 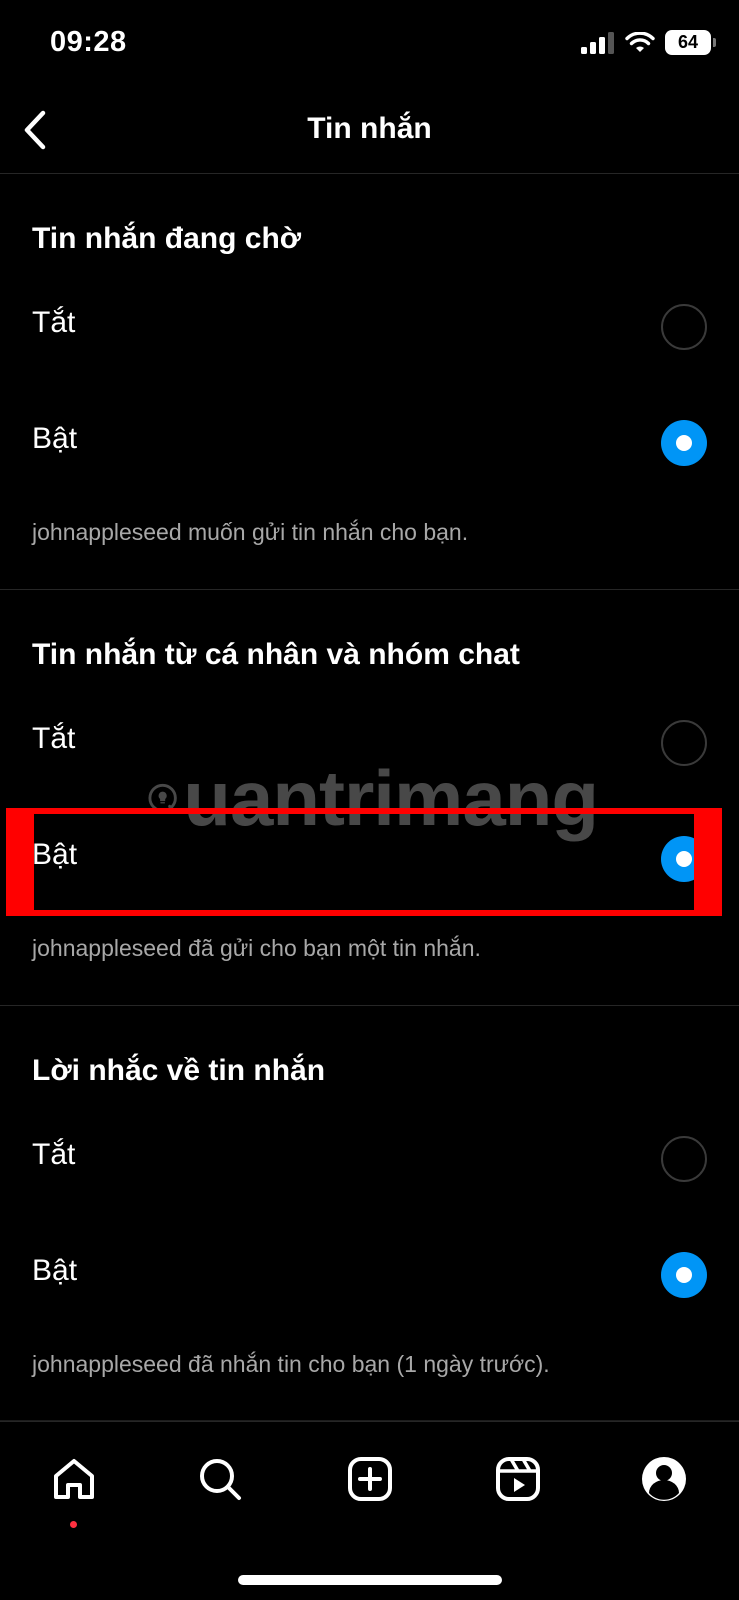 I want to click on tab-create, so click(x=370, y=1479).